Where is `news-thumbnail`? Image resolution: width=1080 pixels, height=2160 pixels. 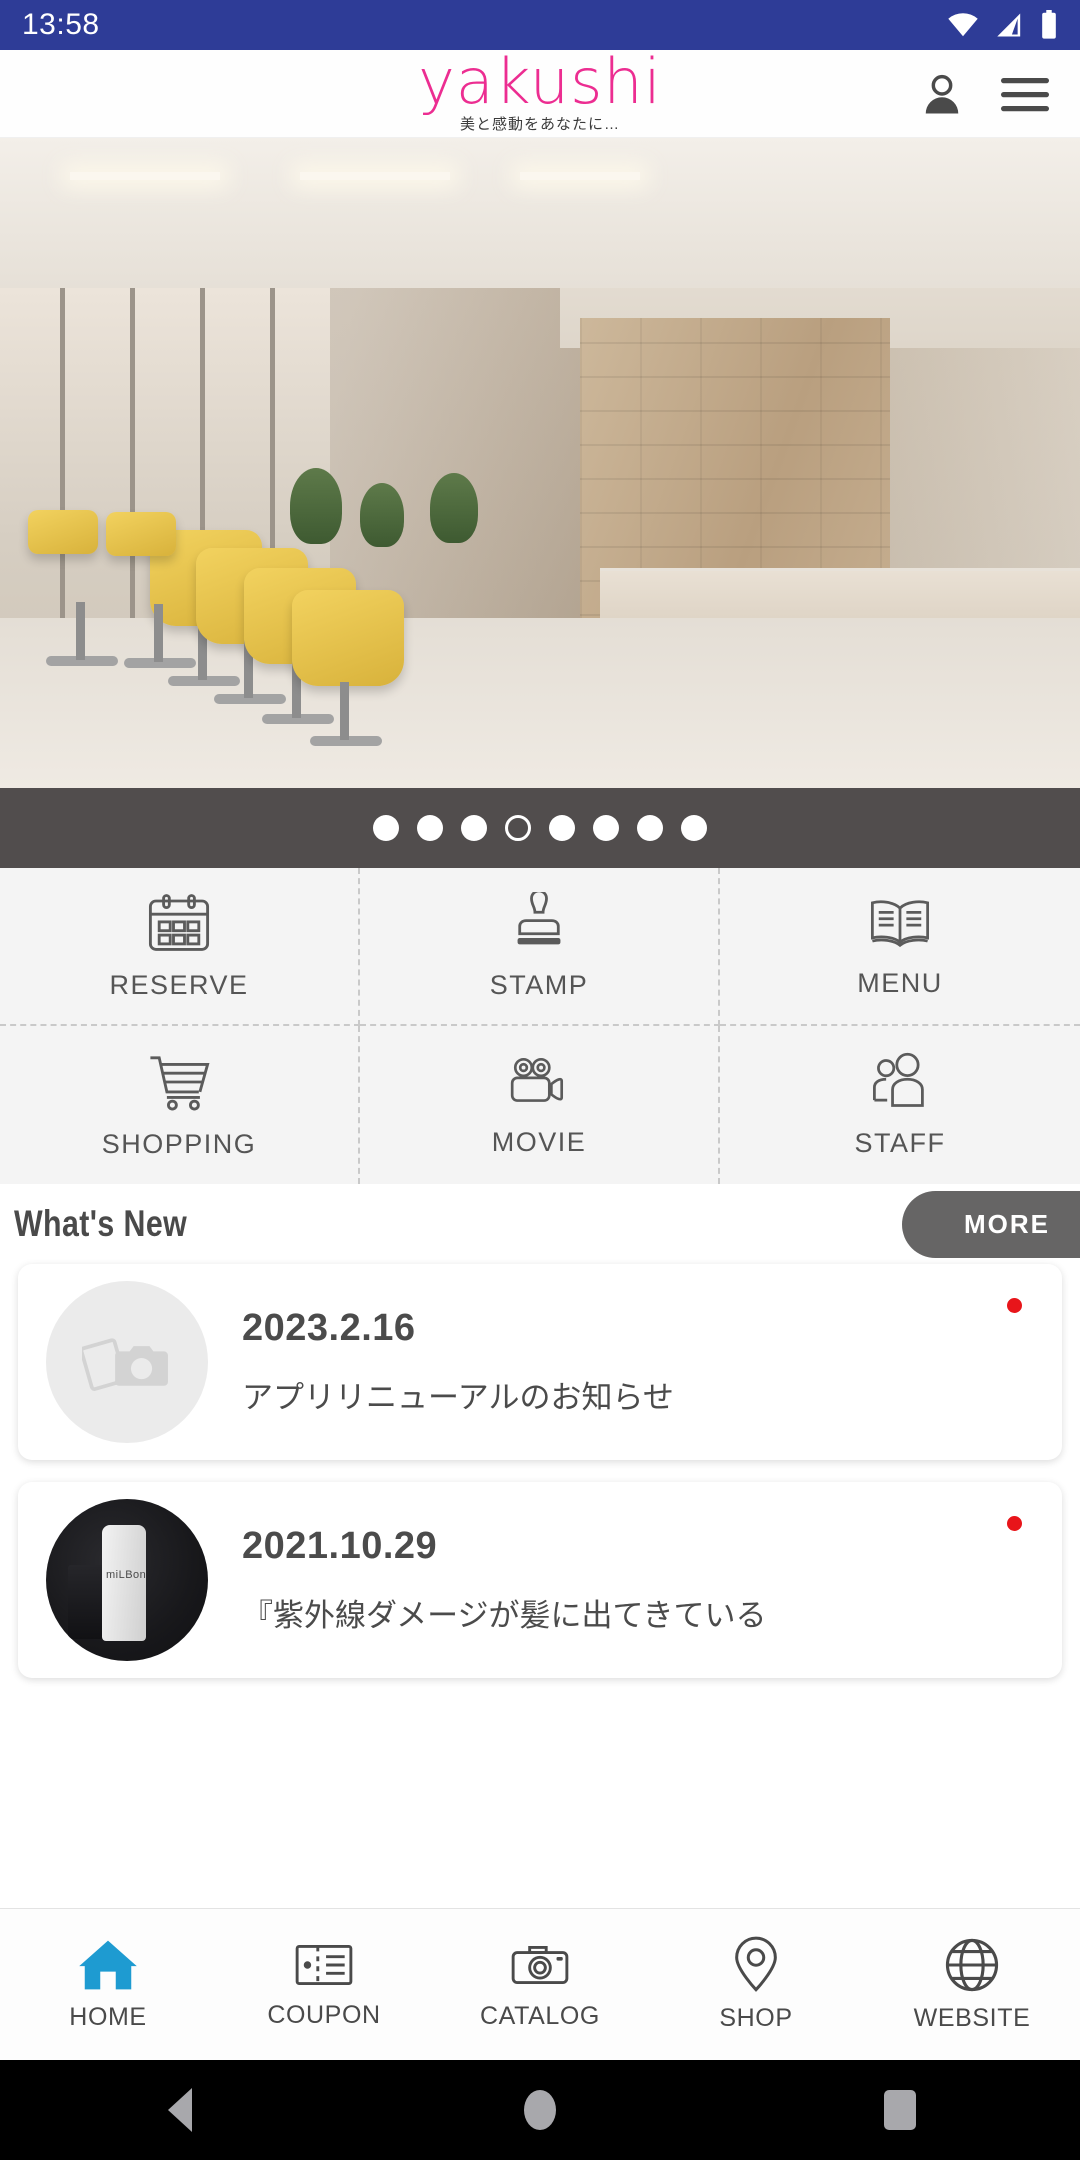 news-thumbnail is located at coordinates (127, 1362).